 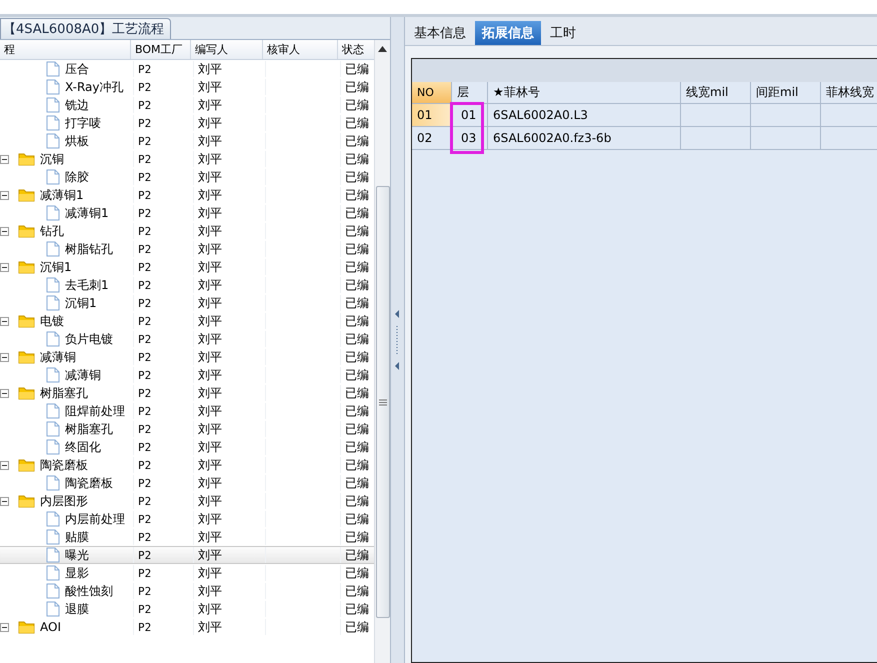 I want to click on step-name: 钻孔, so click(x=52, y=231).